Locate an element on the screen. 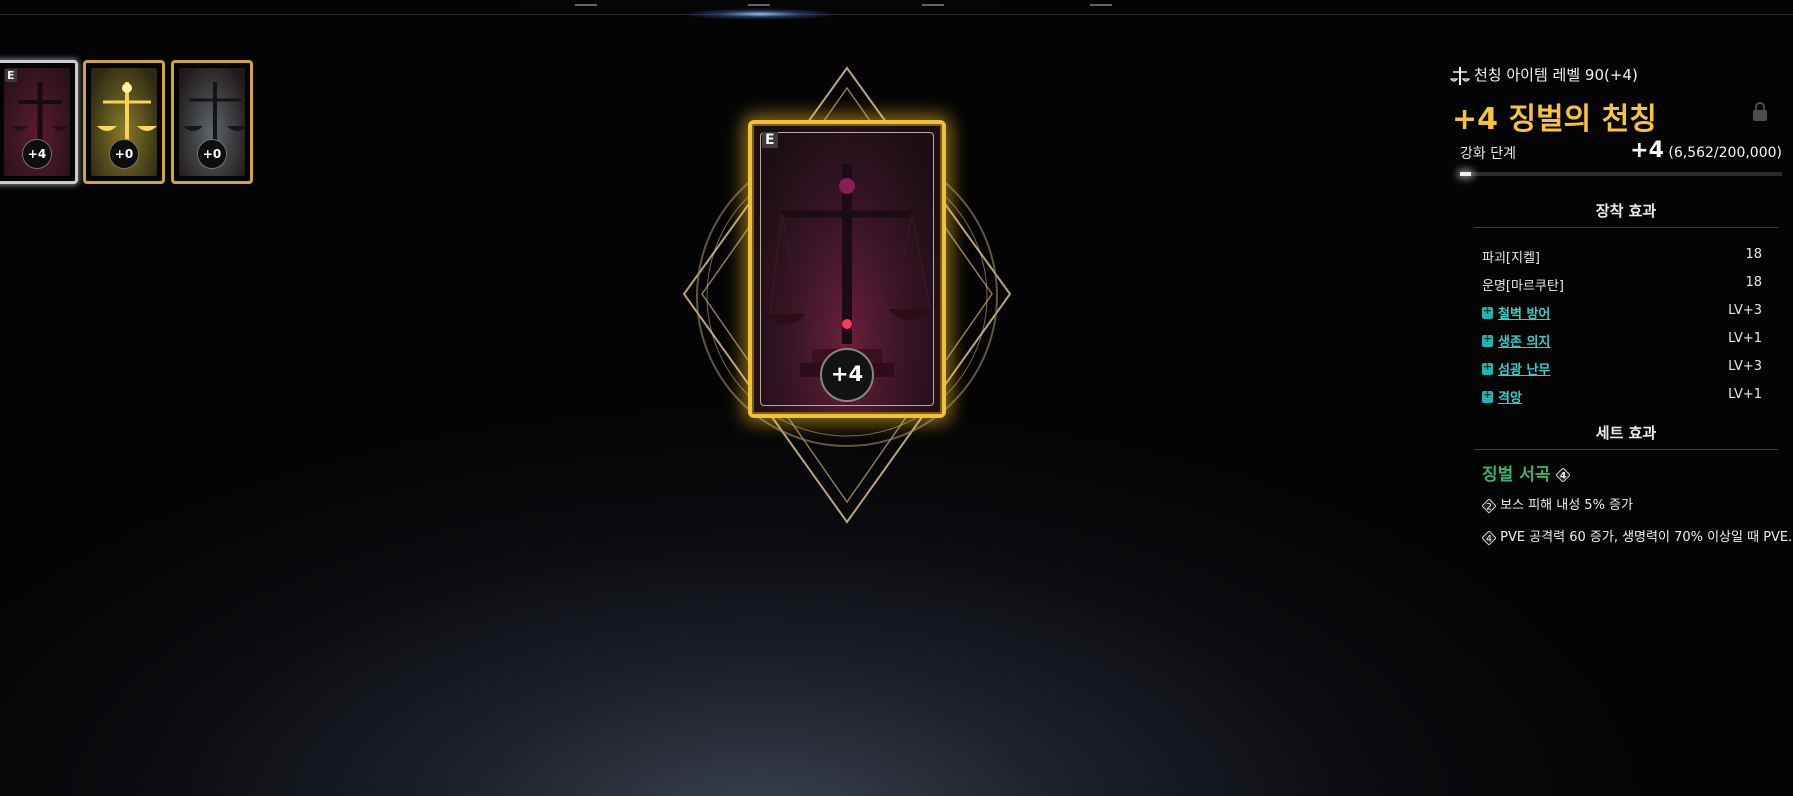  upgrade-level: +4 is located at coordinates (1647, 150).